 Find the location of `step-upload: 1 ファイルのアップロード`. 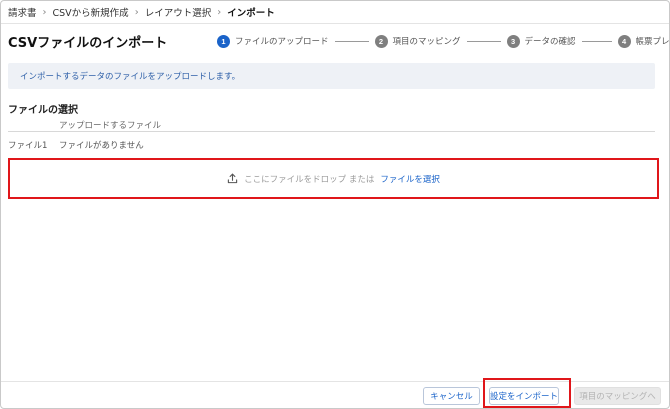

step-upload: 1 ファイルのアップロード is located at coordinates (273, 41).